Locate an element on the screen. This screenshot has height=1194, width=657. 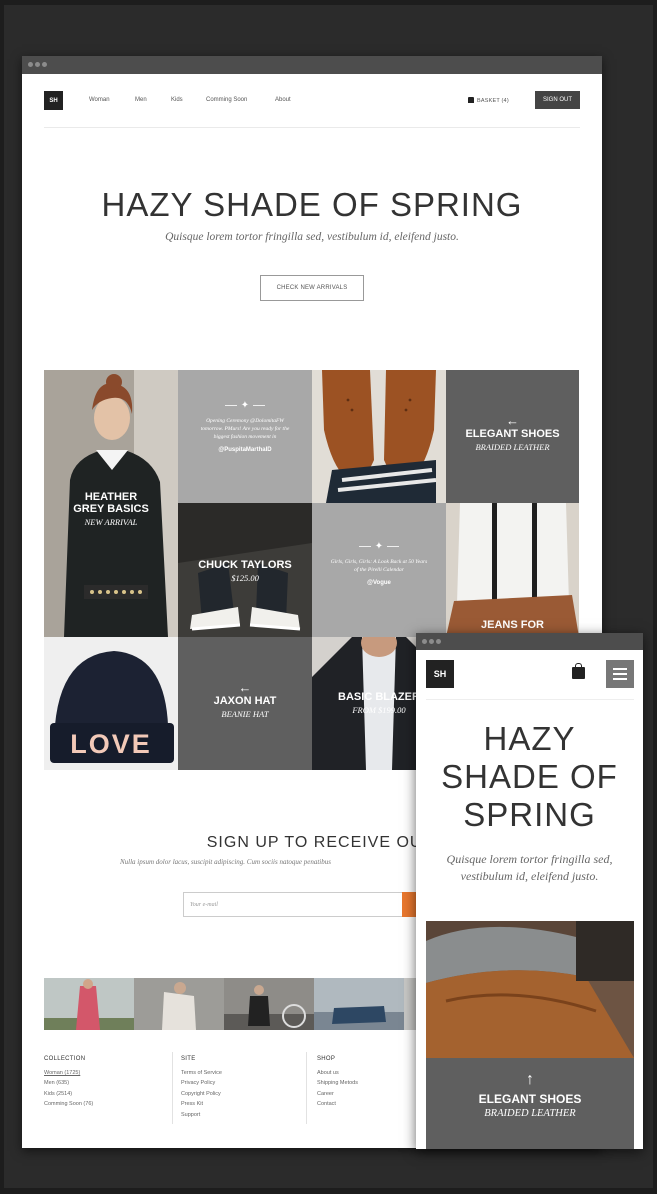
arrow-left-icon: ← is located at coordinates (245, 687).